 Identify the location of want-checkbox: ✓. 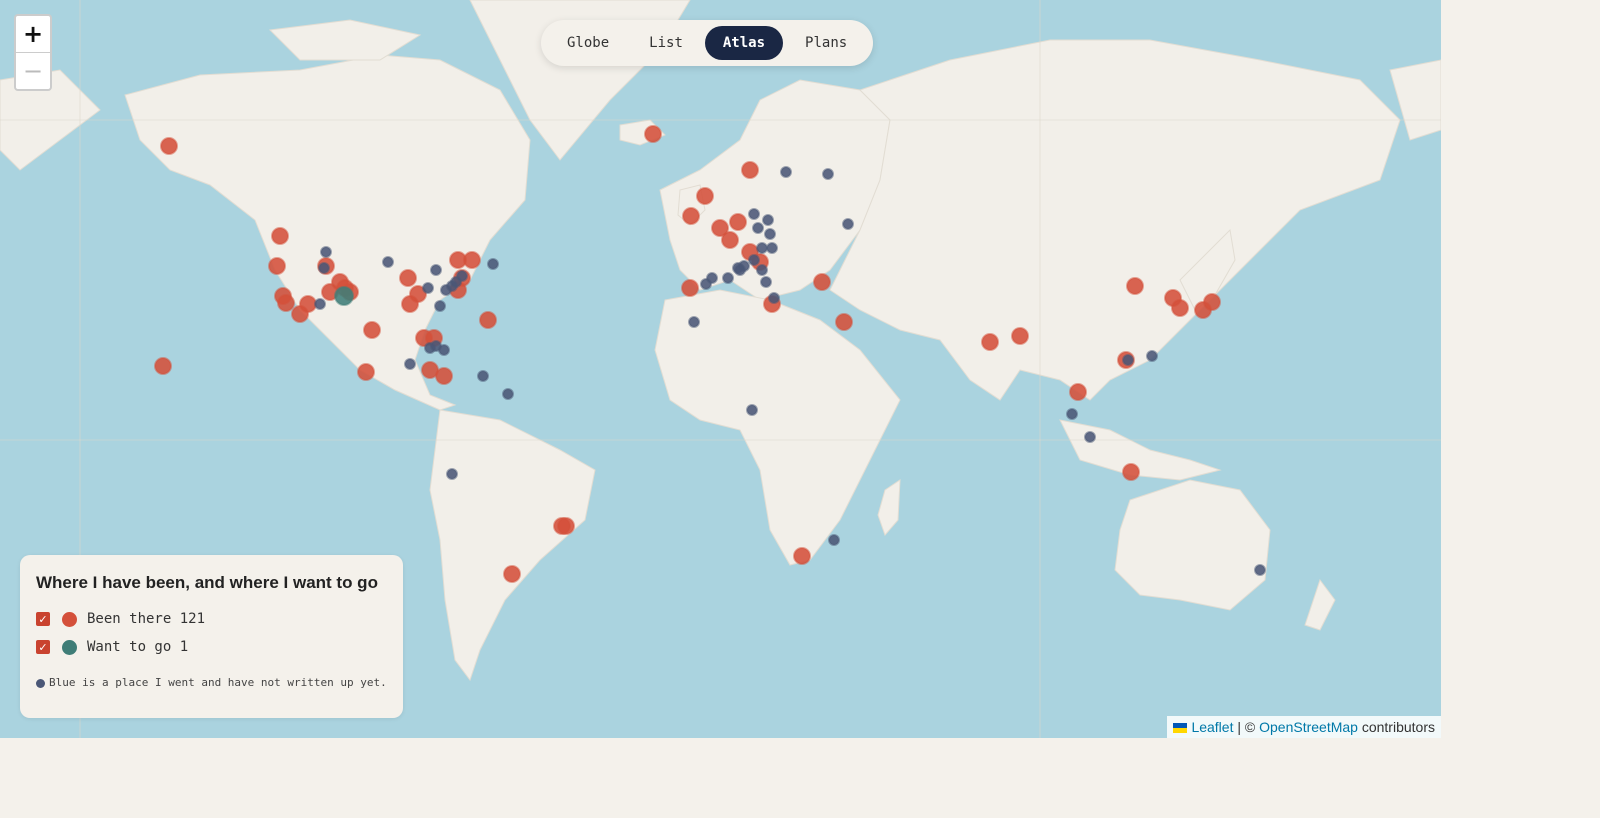
(43, 647).